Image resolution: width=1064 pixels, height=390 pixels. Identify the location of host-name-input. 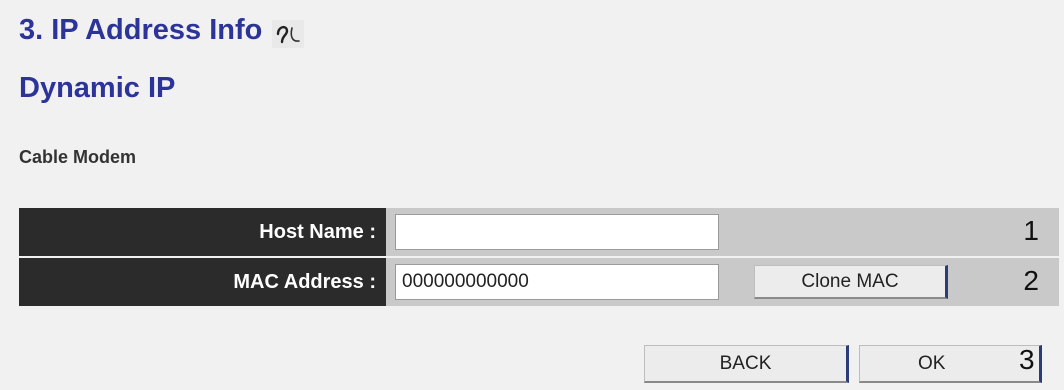
(557, 232).